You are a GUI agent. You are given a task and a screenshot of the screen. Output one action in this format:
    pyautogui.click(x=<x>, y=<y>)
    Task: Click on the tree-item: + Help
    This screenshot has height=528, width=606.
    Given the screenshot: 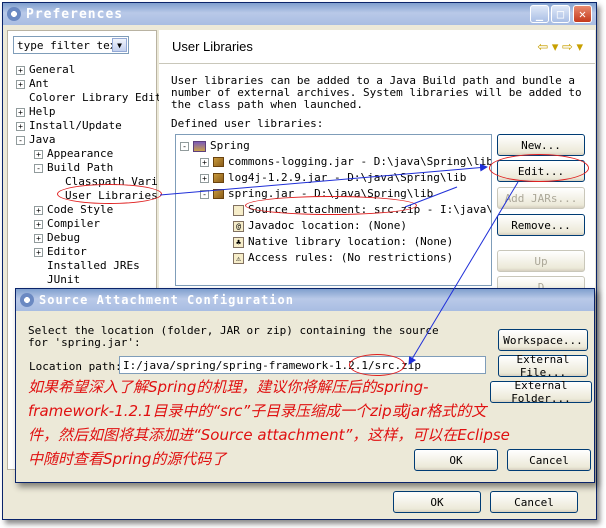 What is the action you would take?
    pyautogui.click(x=36, y=112)
    